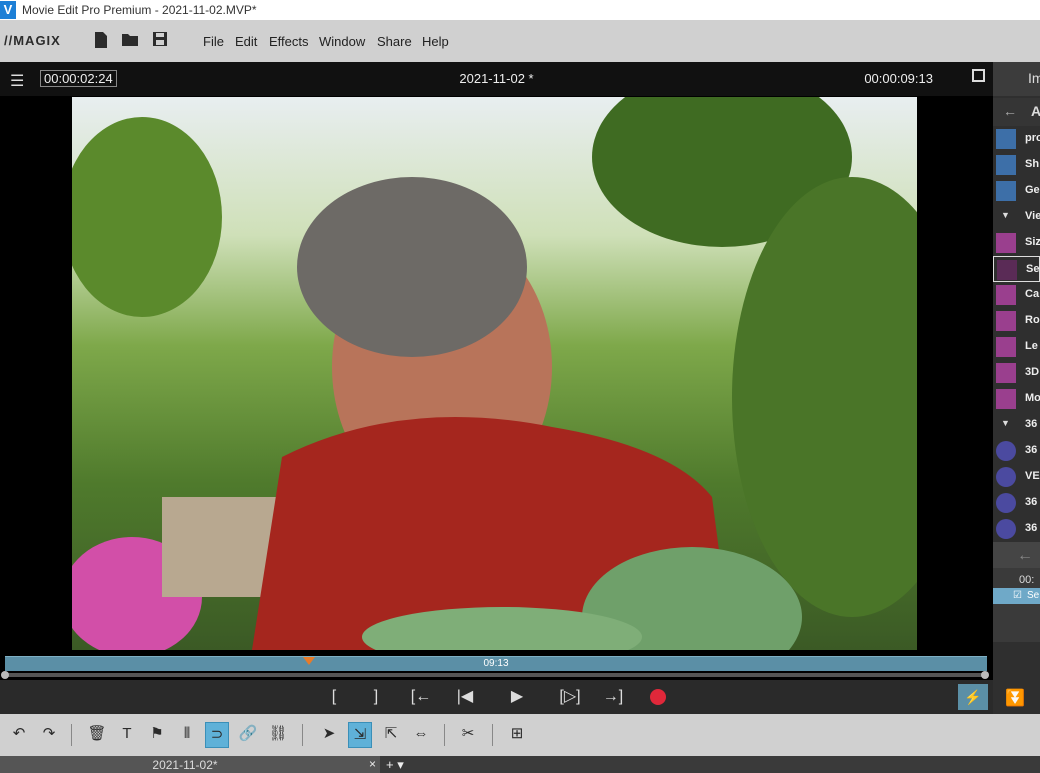 This screenshot has height=773, width=1040. I want to click on menu-window: Window, so click(342, 41).